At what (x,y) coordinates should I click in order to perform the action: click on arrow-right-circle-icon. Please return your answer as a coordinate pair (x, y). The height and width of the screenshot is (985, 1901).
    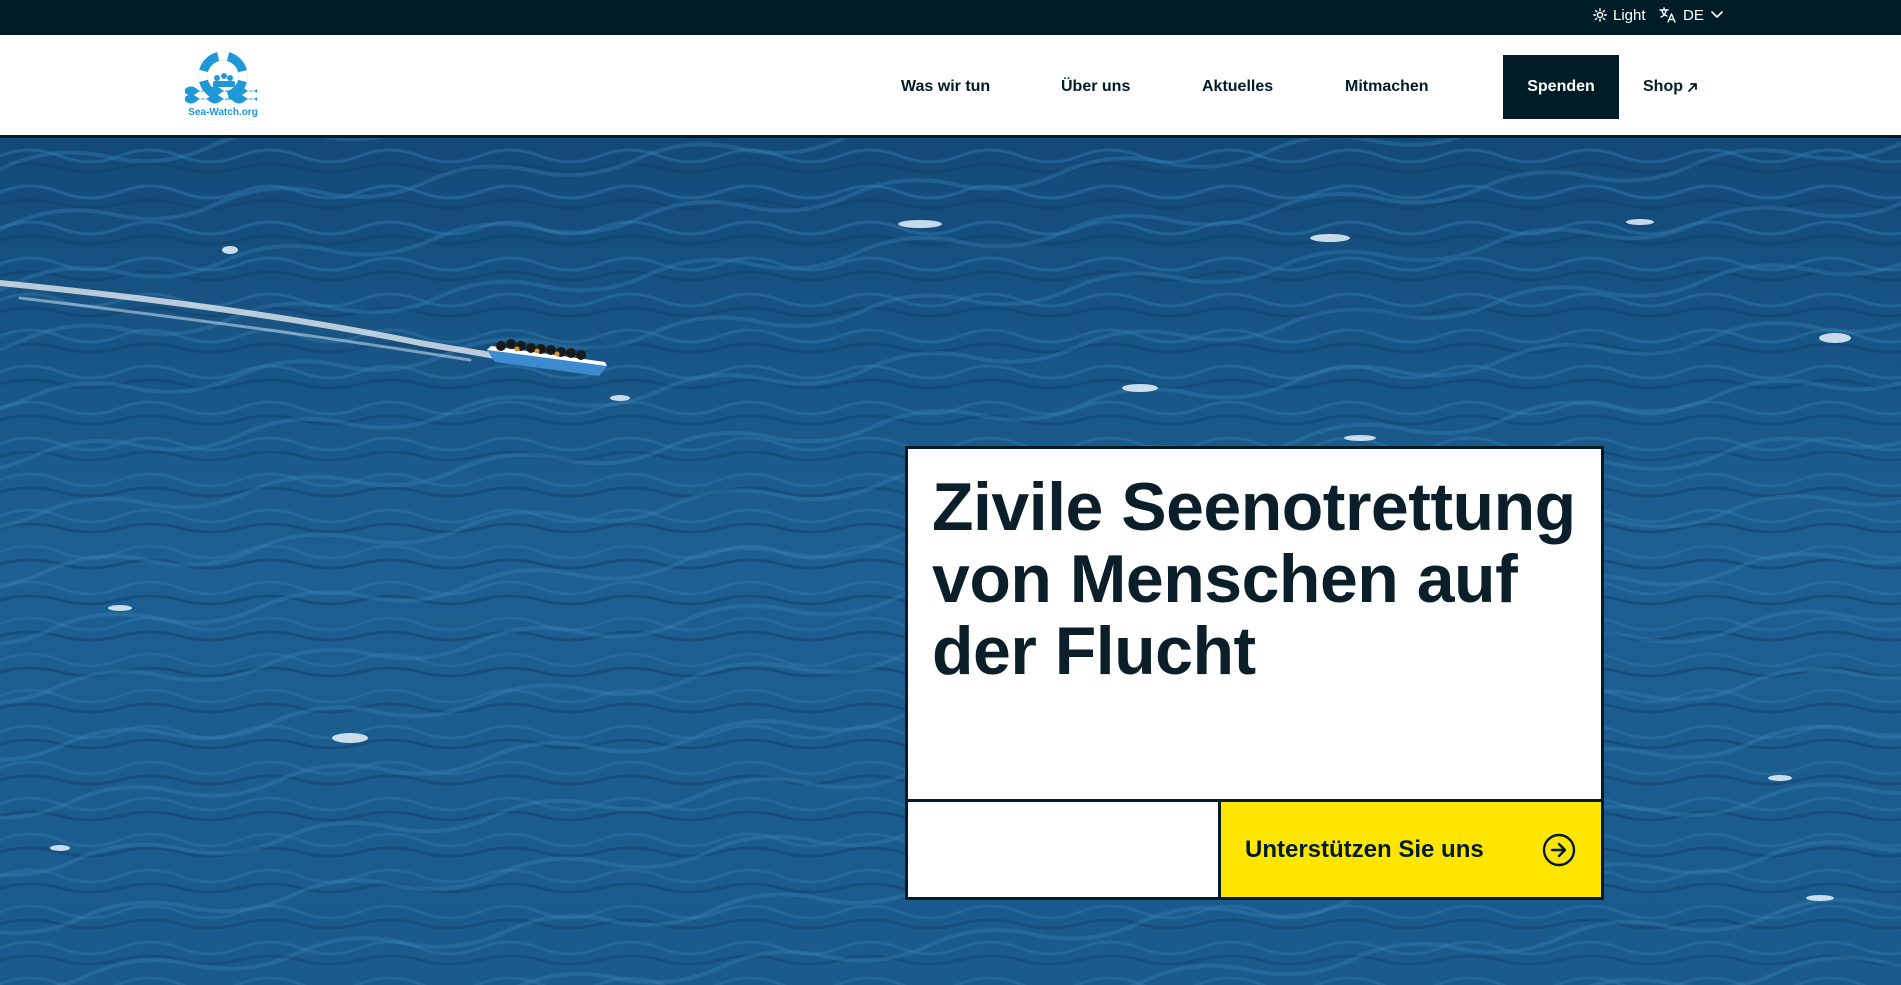
    Looking at the image, I should click on (1559, 849).